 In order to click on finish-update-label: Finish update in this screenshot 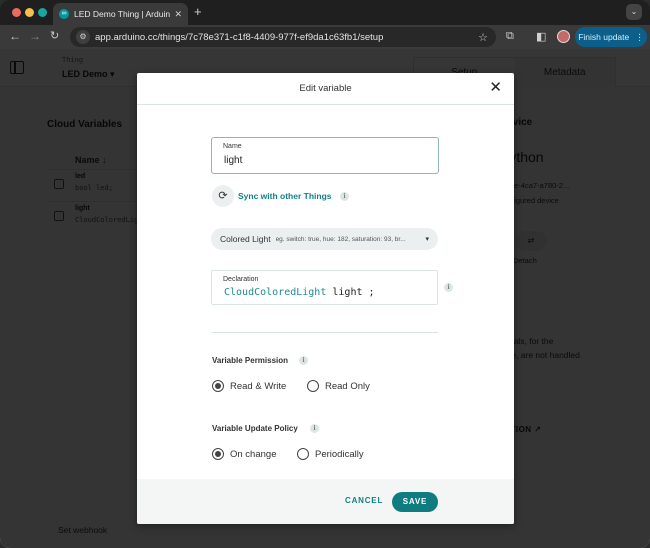, I will do `click(604, 37)`.